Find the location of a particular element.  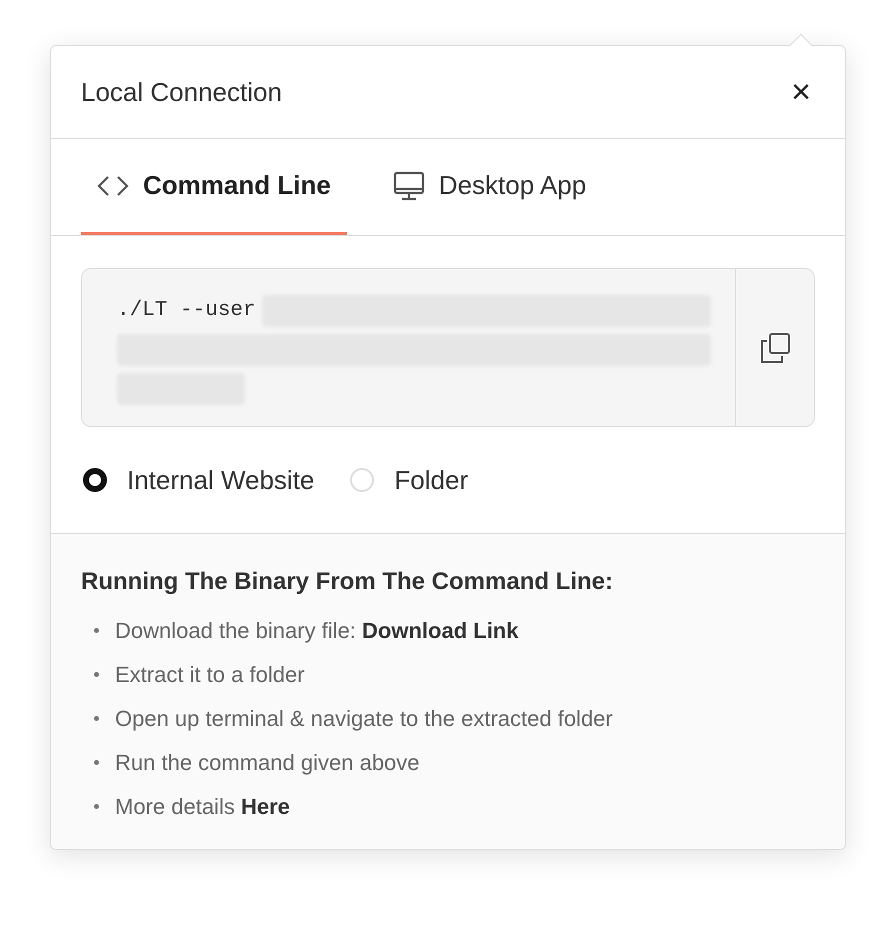

dialog-title: Local Connection is located at coordinates (181, 92).